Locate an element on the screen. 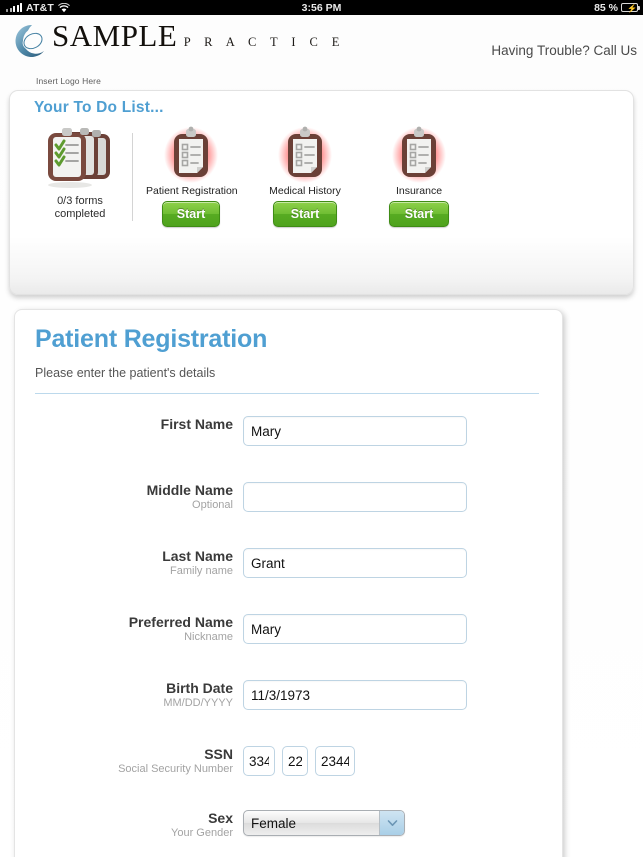  preferred-name-input is located at coordinates (355, 629).